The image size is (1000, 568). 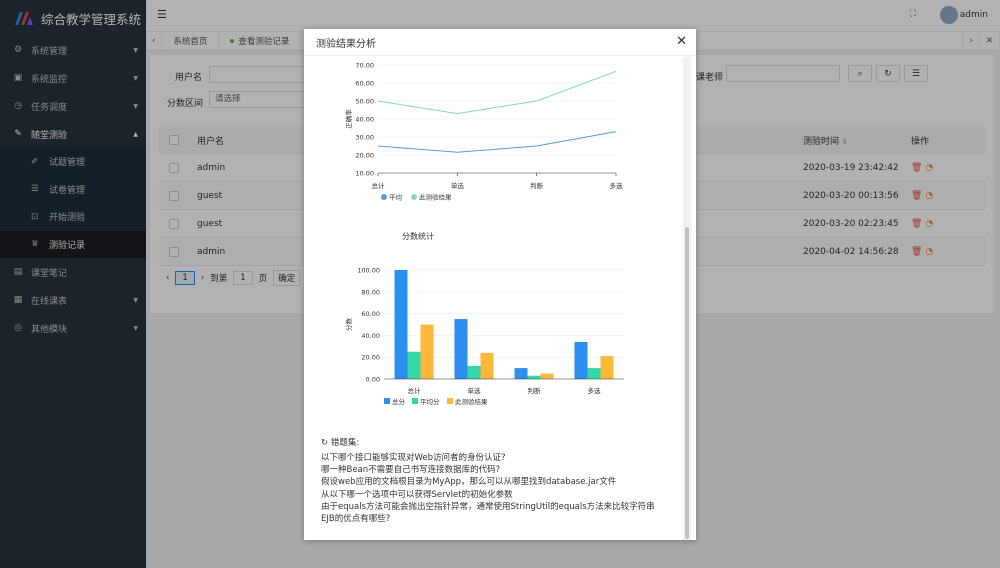 What do you see at coordinates (348, 119) in the screenshot?
I see `y-axis-label: 正确率` at bounding box center [348, 119].